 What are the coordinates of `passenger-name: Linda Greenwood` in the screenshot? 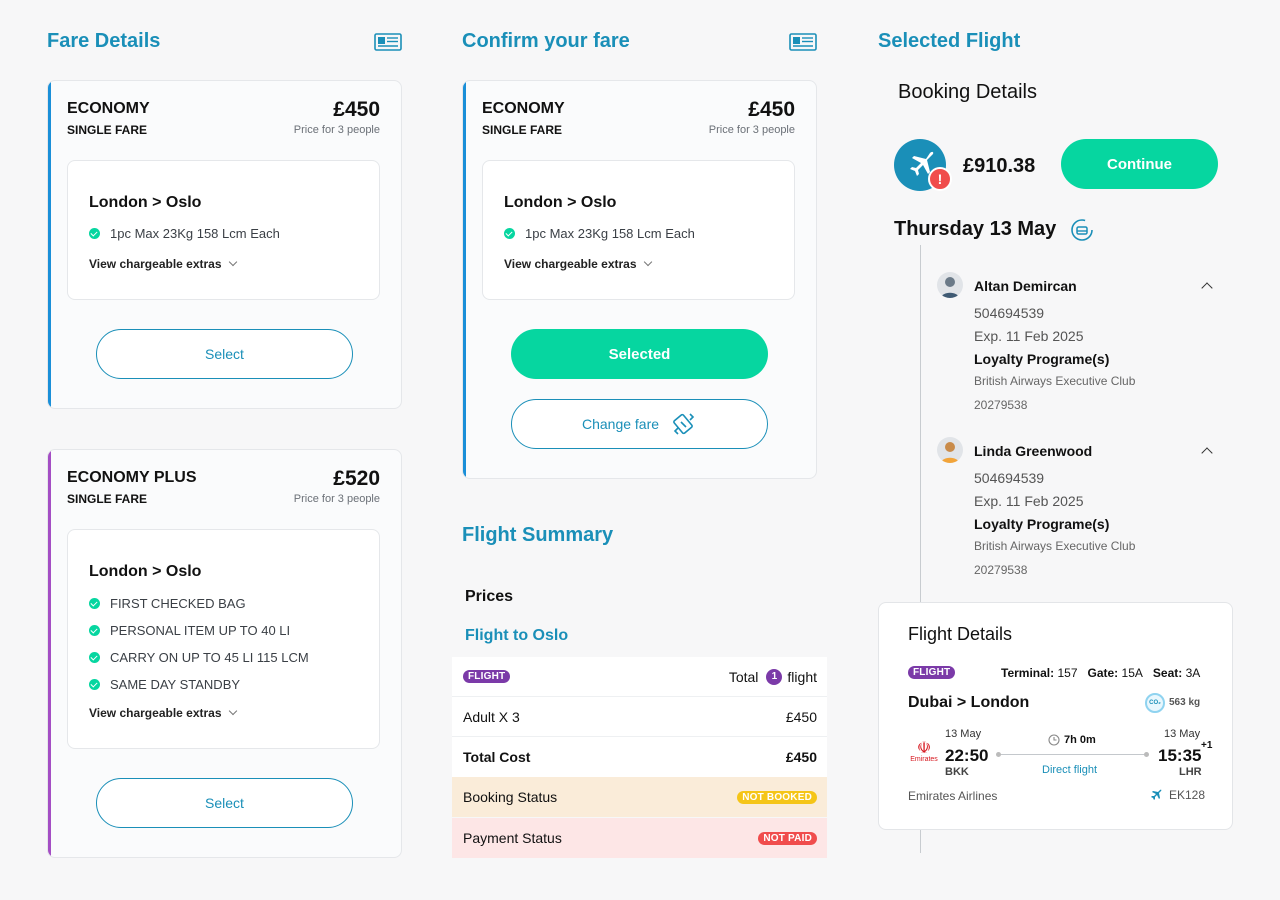 It's located at (1033, 451).